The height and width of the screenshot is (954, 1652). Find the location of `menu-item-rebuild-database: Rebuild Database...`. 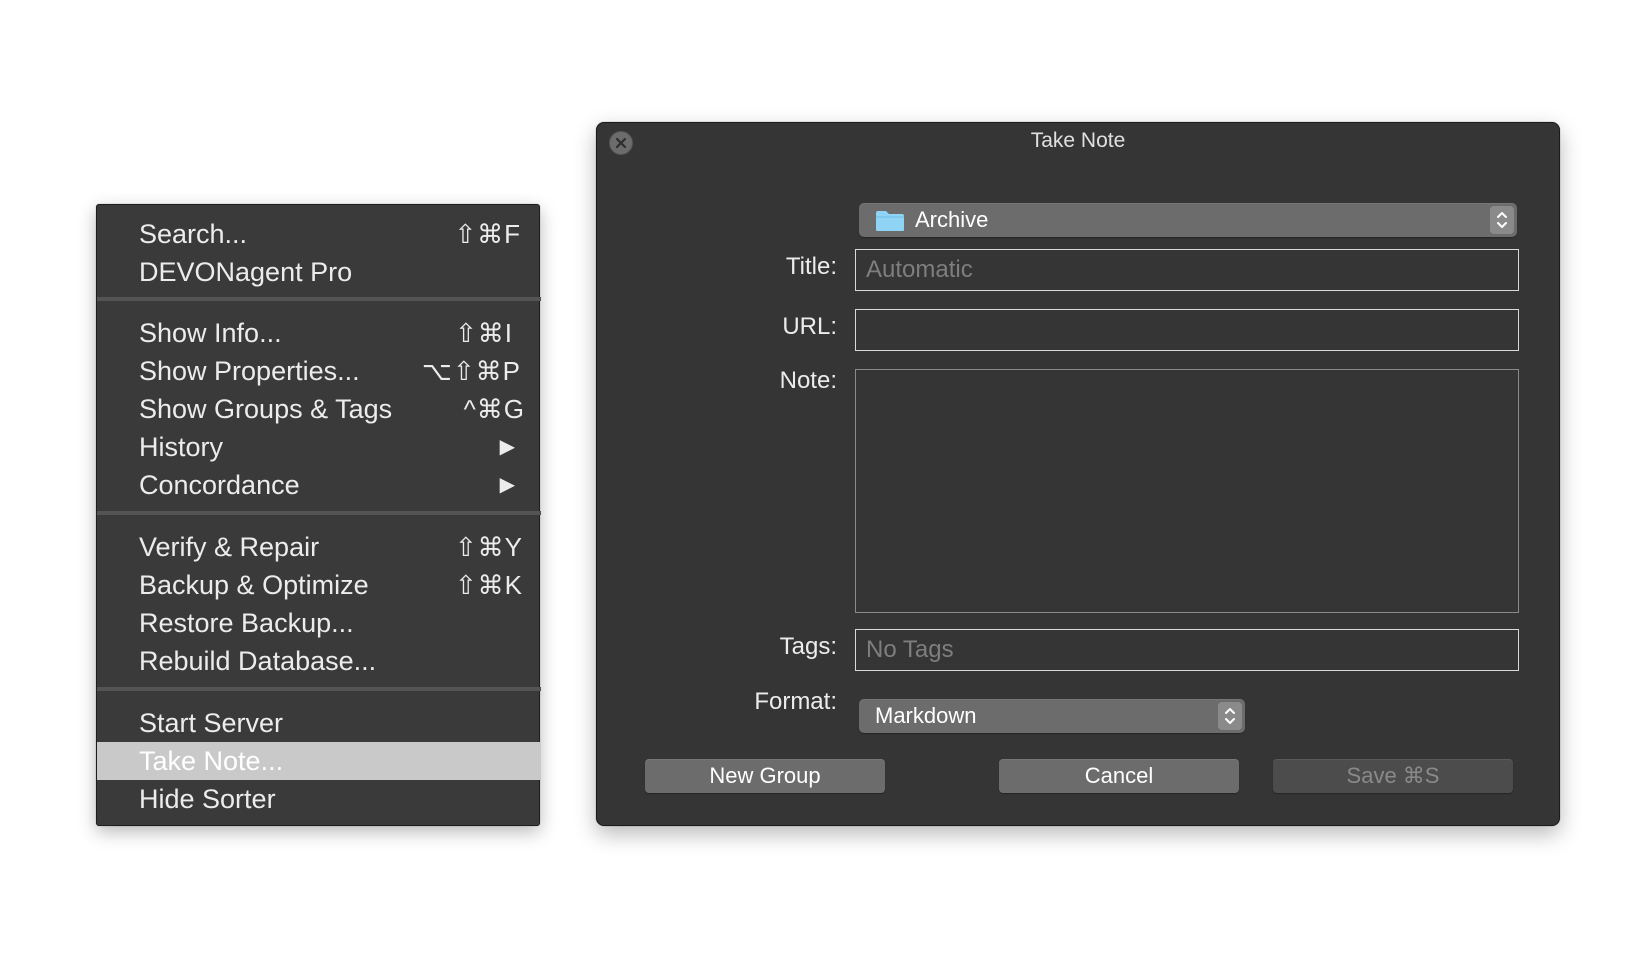

menu-item-rebuild-database: Rebuild Database... is located at coordinates (319, 661).